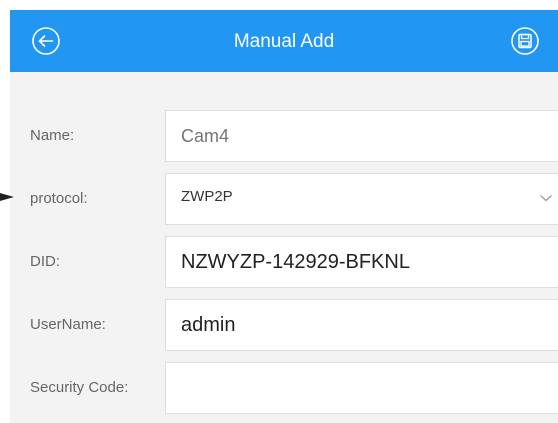  Describe the element at coordinates (361, 262) in the screenshot. I see `did-input` at that location.